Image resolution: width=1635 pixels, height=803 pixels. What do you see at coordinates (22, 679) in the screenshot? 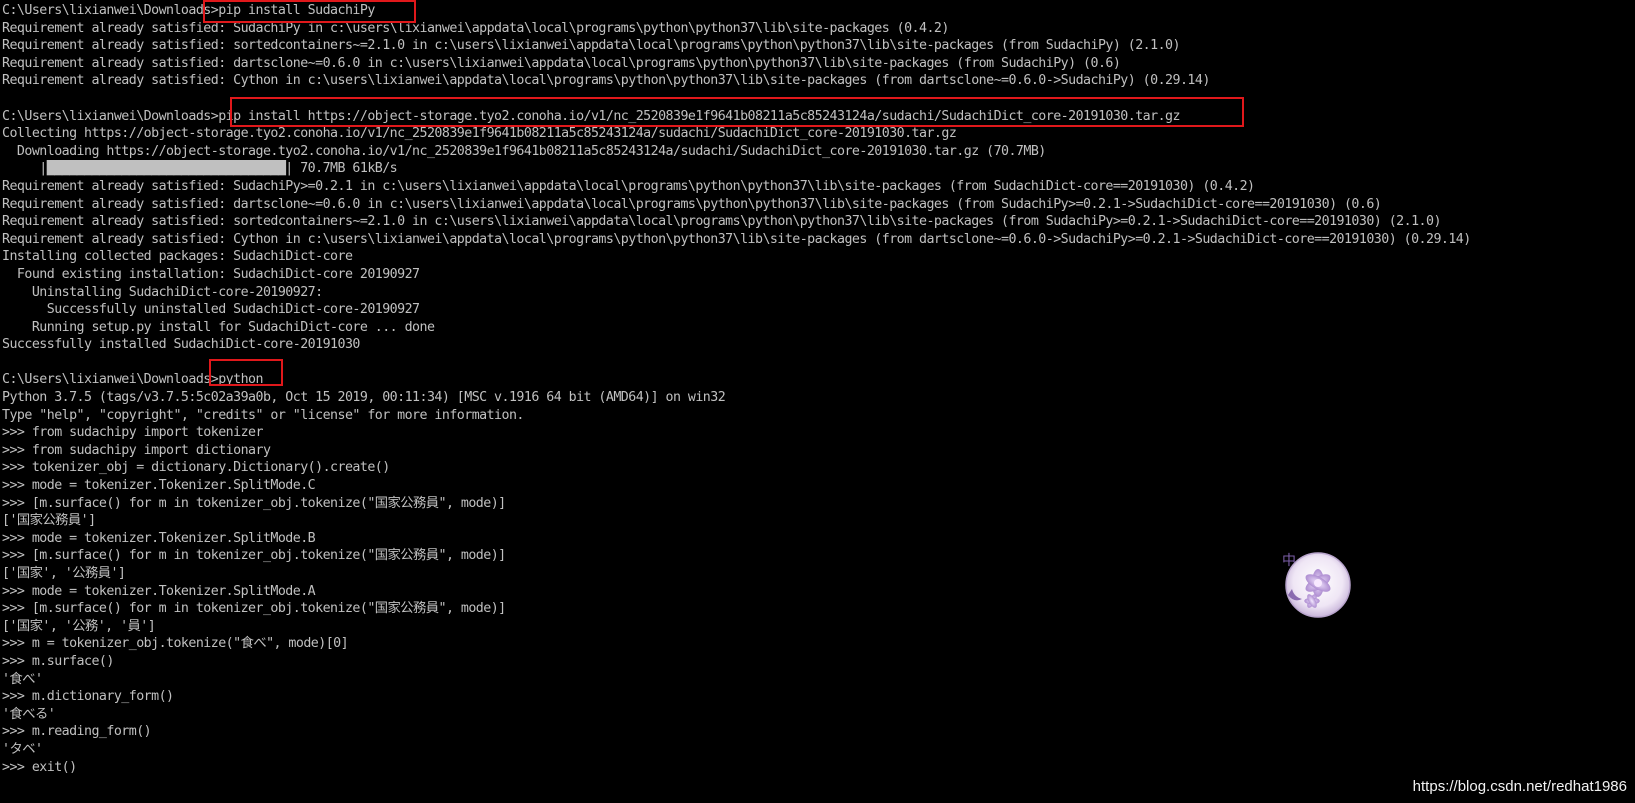
I see `console-line: '食べ'` at bounding box center [22, 679].